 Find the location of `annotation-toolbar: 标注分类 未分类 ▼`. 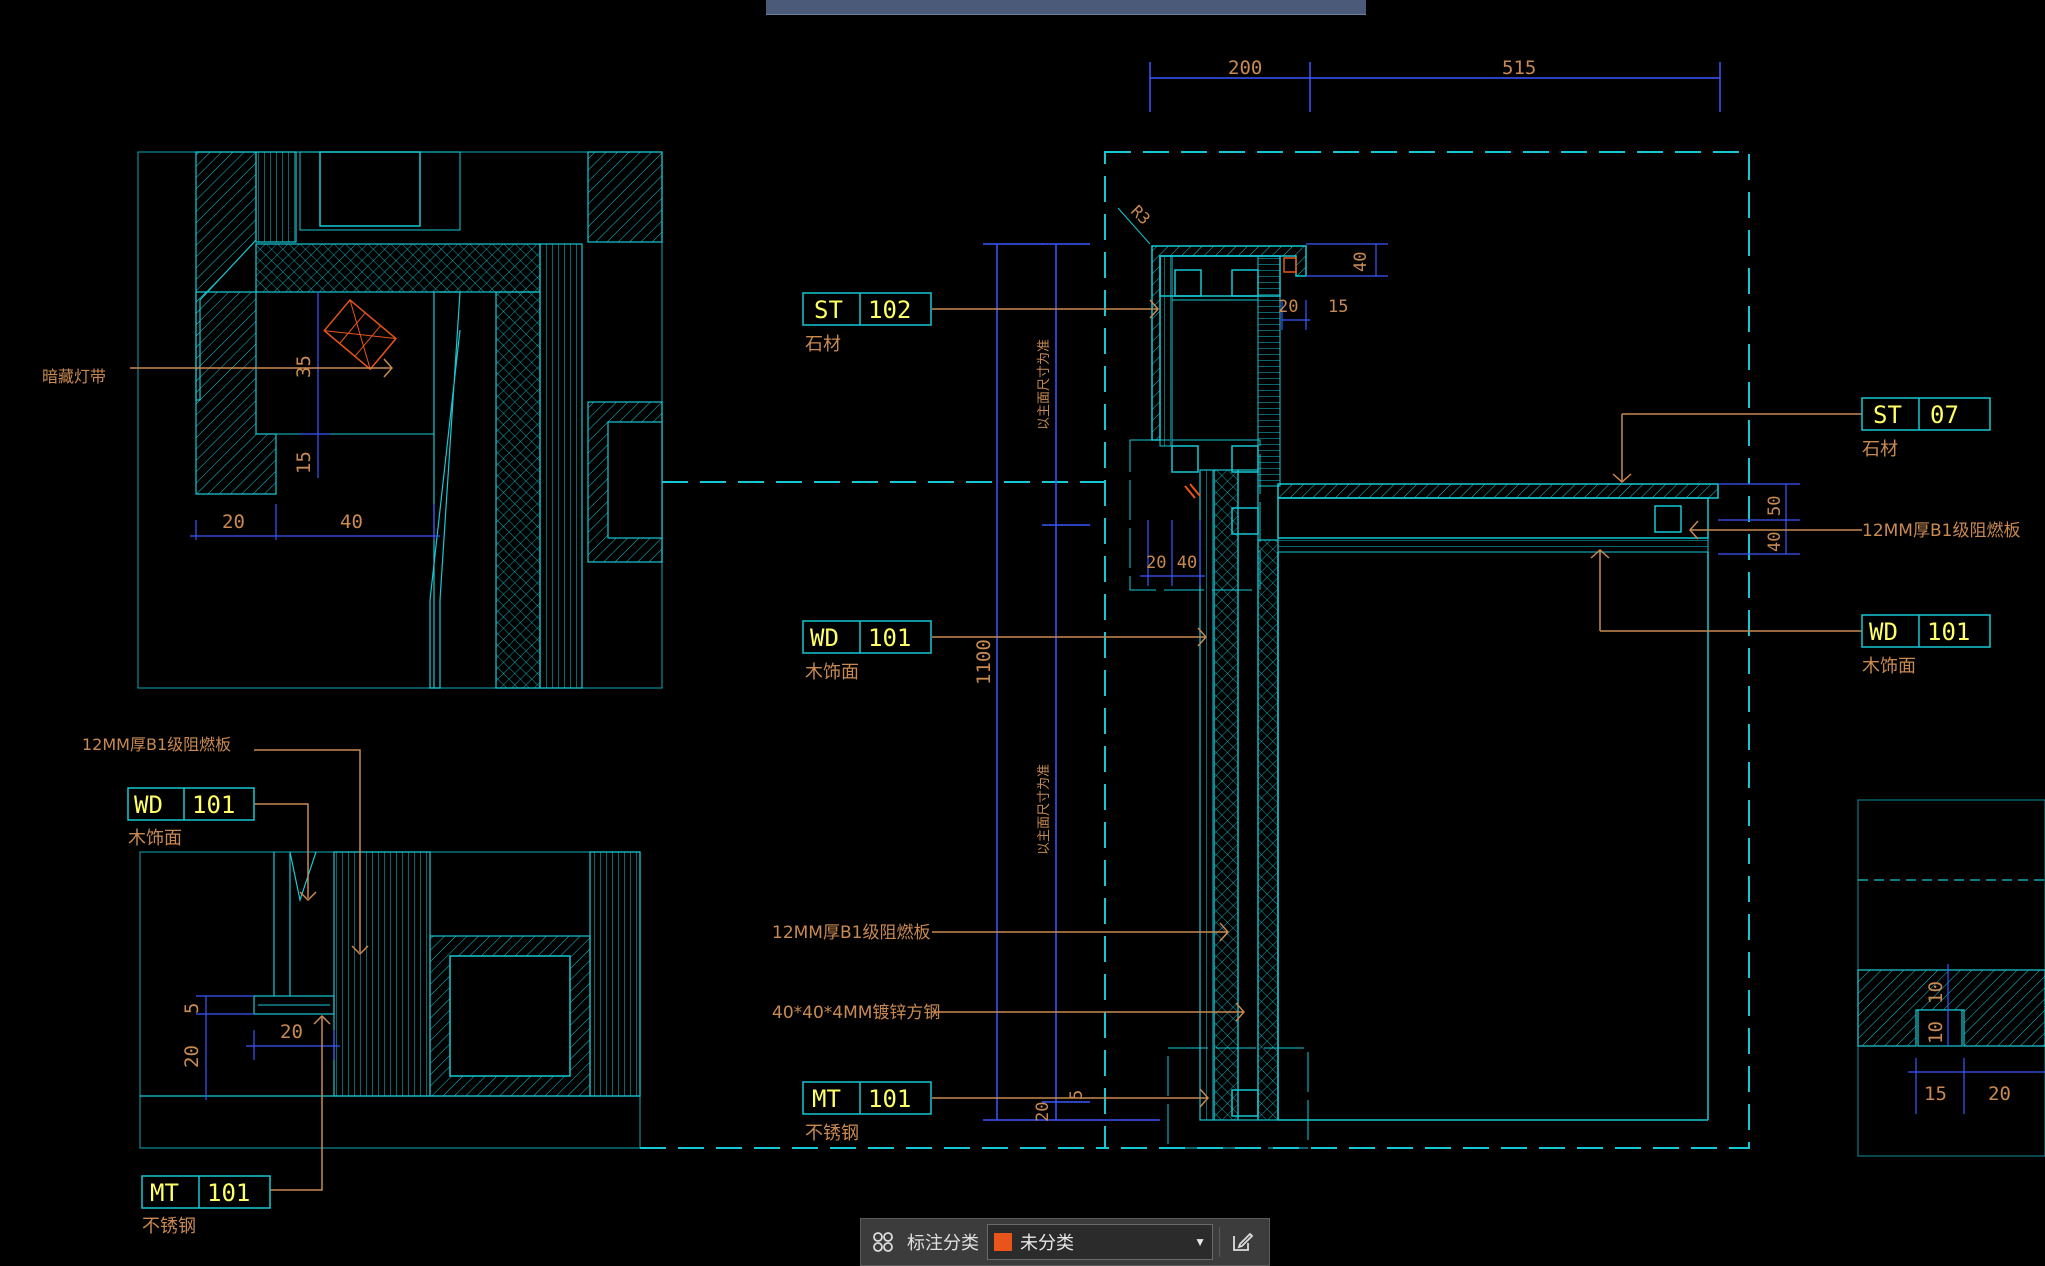

annotation-toolbar: 标注分类 未分类 ▼ is located at coordinates (1065, 1242).